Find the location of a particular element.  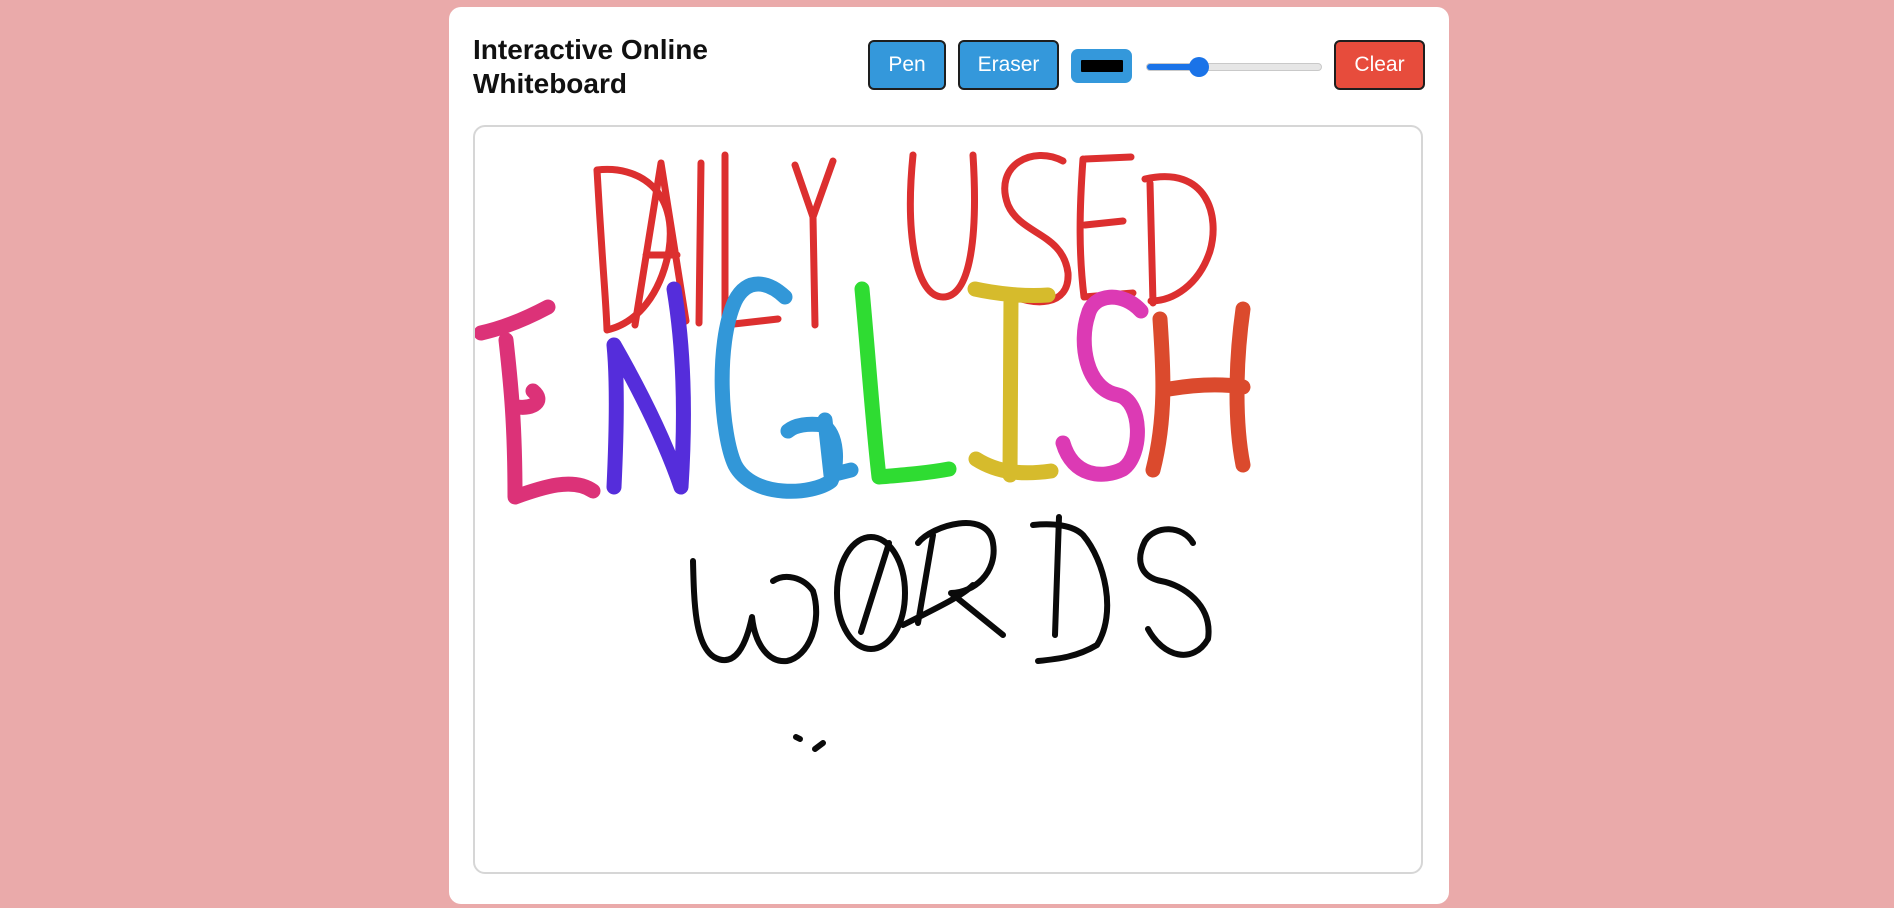

color-picker is located at coordinates (1101, 66).